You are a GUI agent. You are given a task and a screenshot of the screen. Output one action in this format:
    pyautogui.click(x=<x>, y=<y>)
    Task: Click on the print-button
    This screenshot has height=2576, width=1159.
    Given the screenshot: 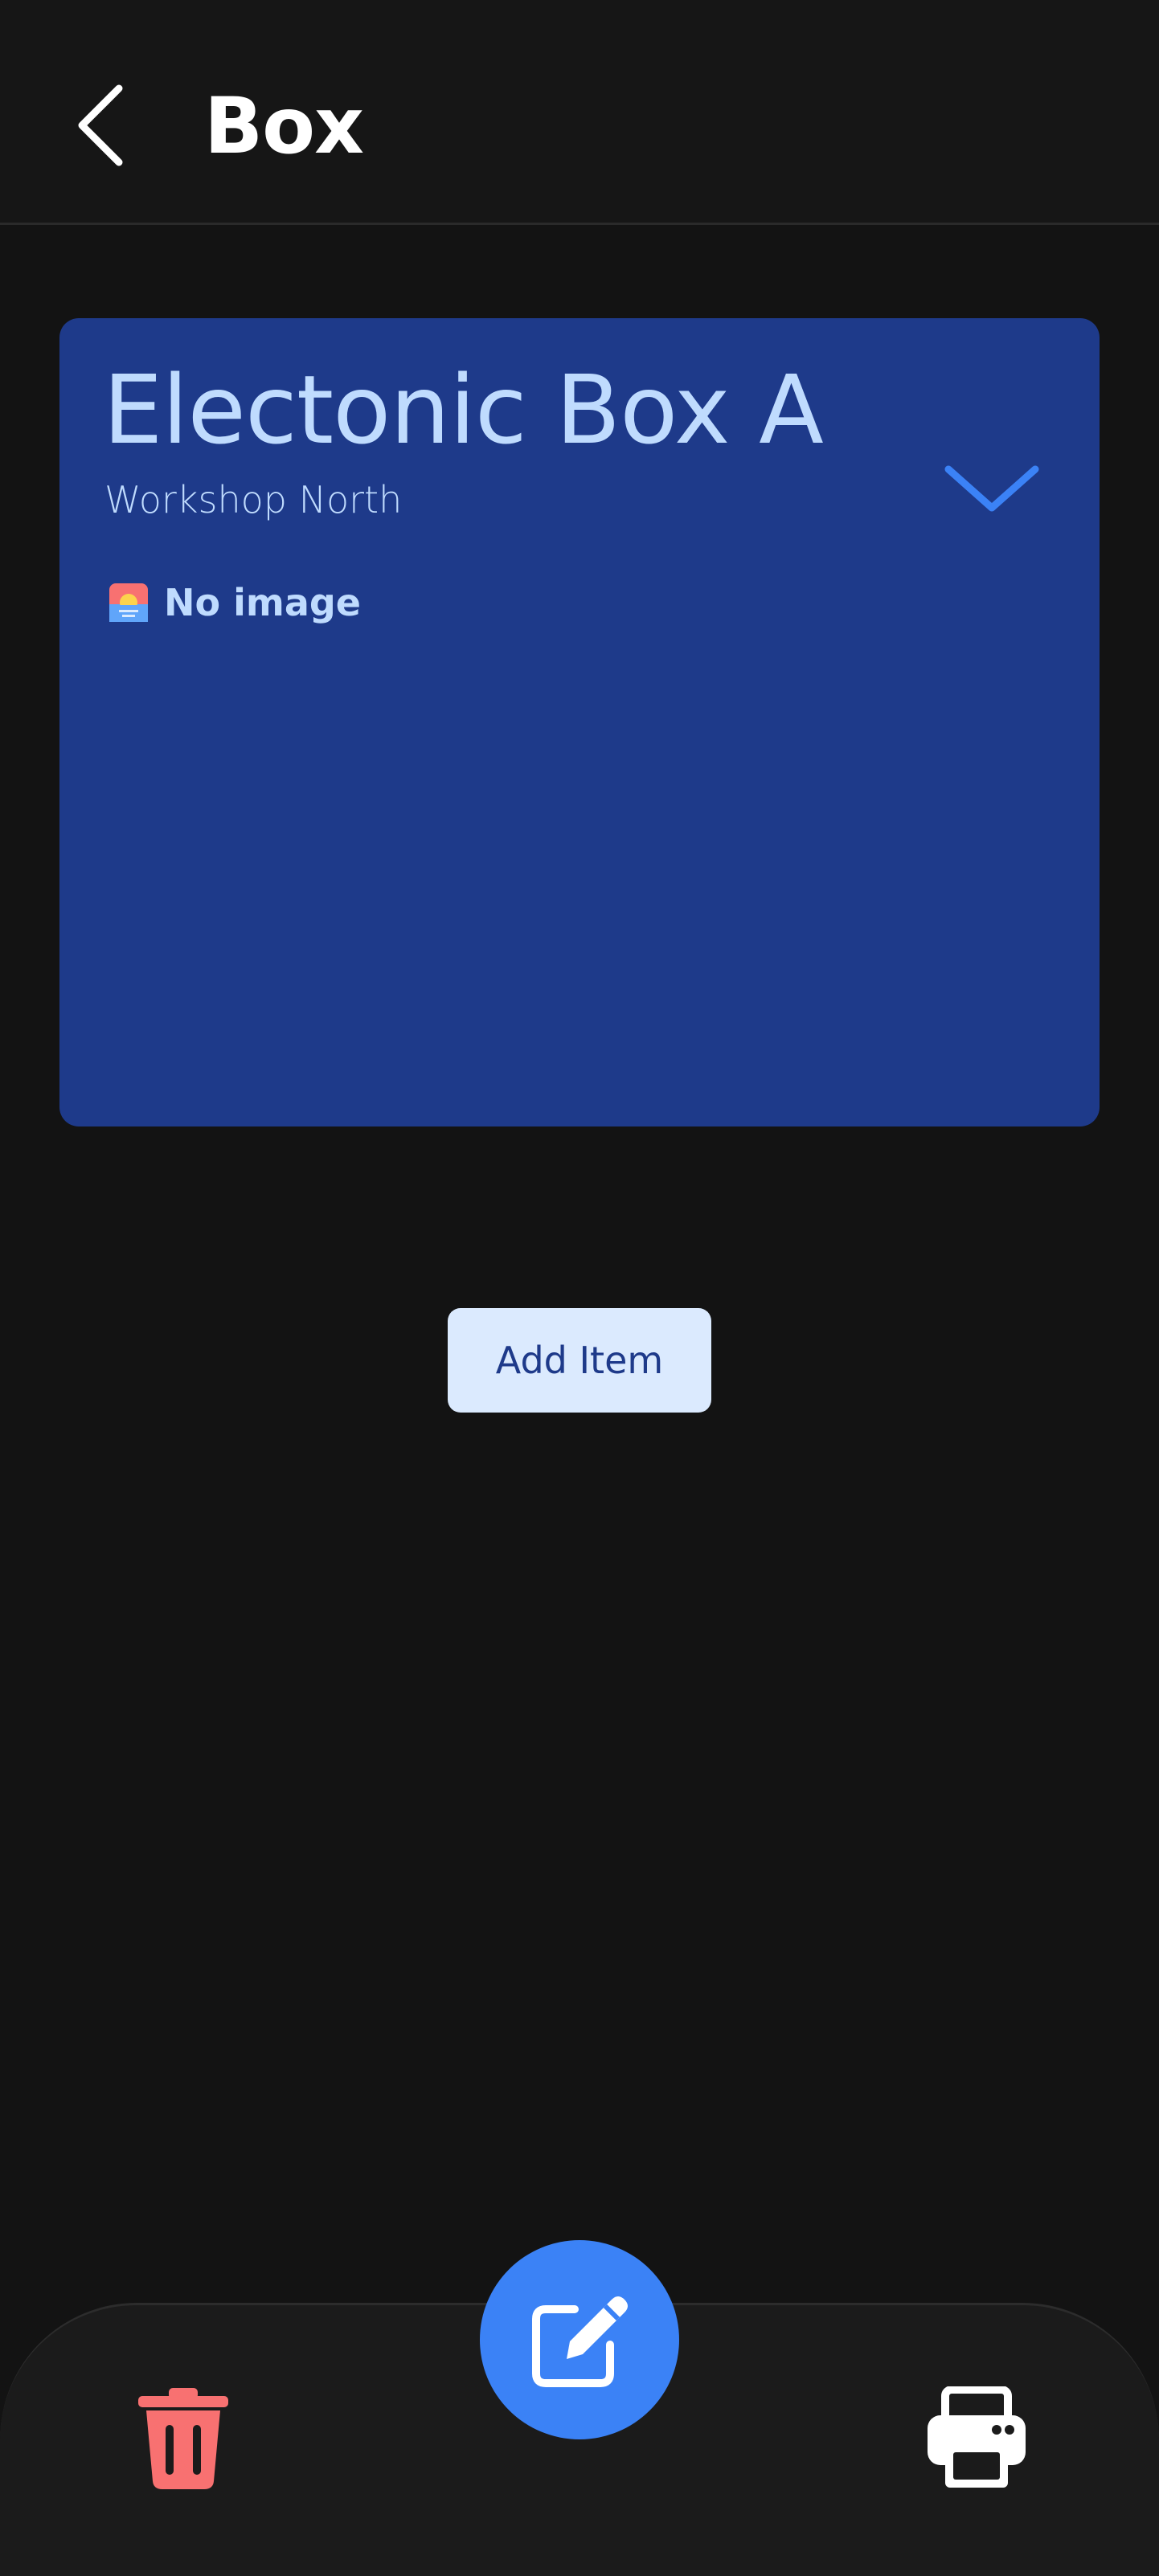 What is the action you would take?
    pyautogui.click(x=977, y=2438)
    